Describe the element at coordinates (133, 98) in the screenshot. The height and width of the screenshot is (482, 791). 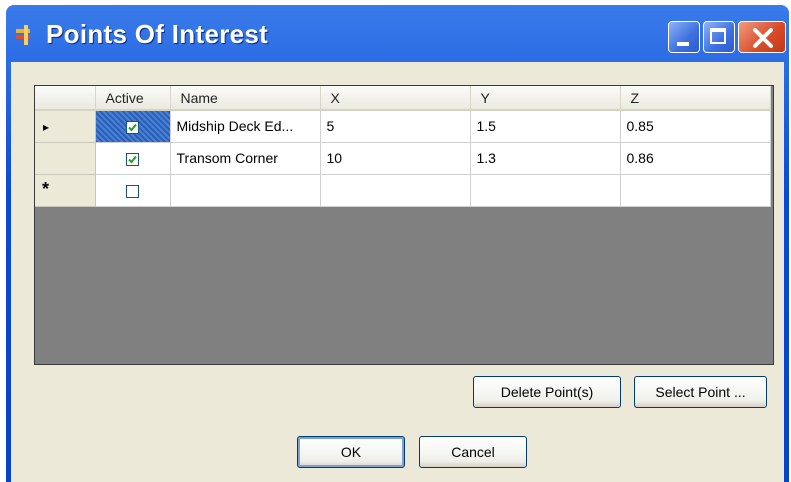
I see `column-header-active: Active` at that location.